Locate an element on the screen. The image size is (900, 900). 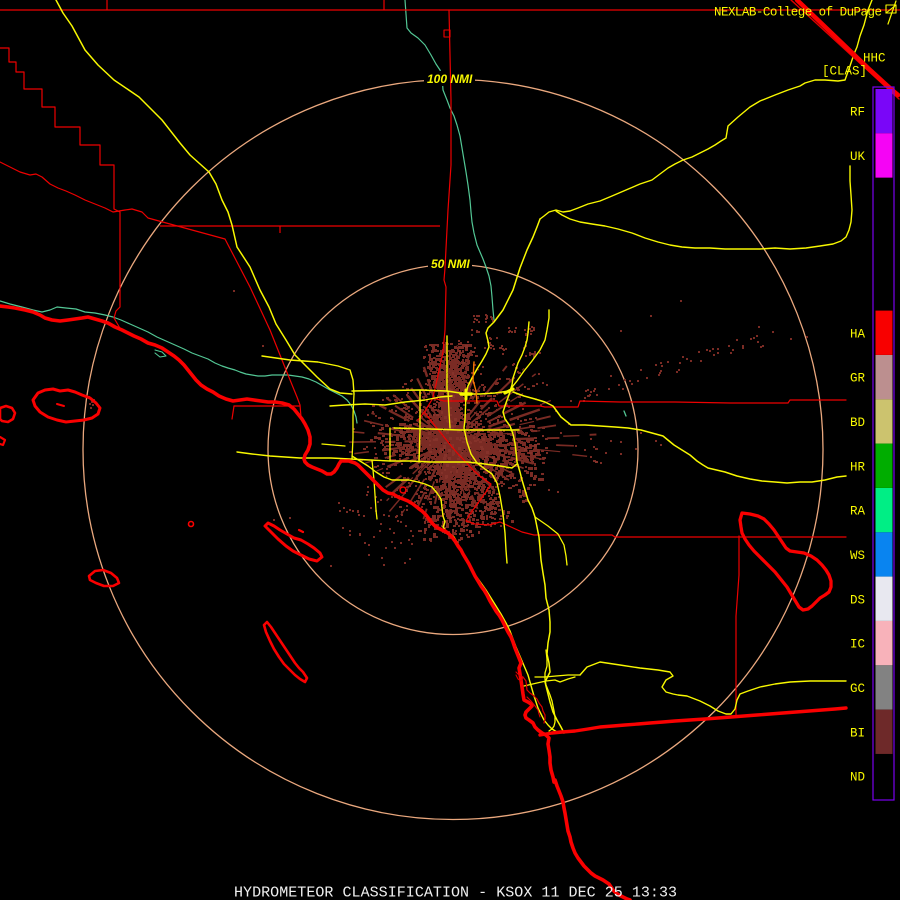
svg-text: [CLAS] is located at coordinates (844, 71).